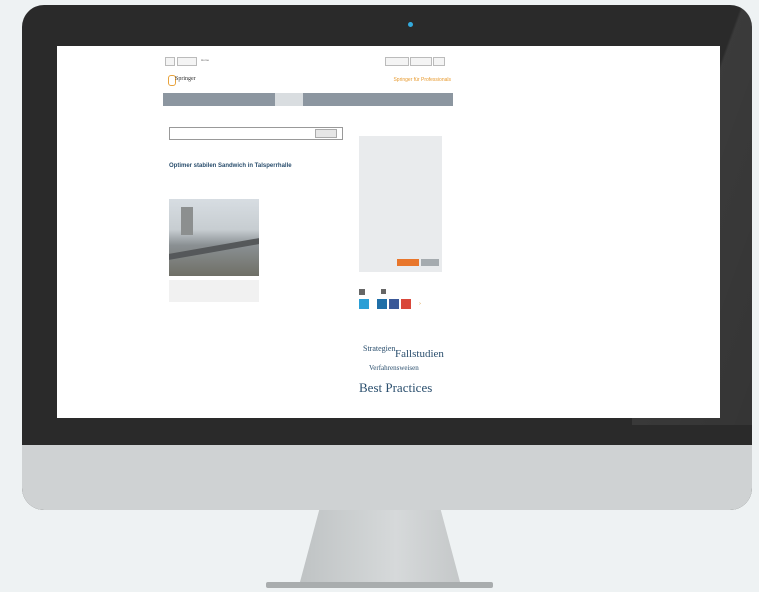 The width and height of the screenshot is (759, 592). Describe the element at coordinates (394, 368) in the screenshot. I see `tag: Verfahrensweisen` at that location.